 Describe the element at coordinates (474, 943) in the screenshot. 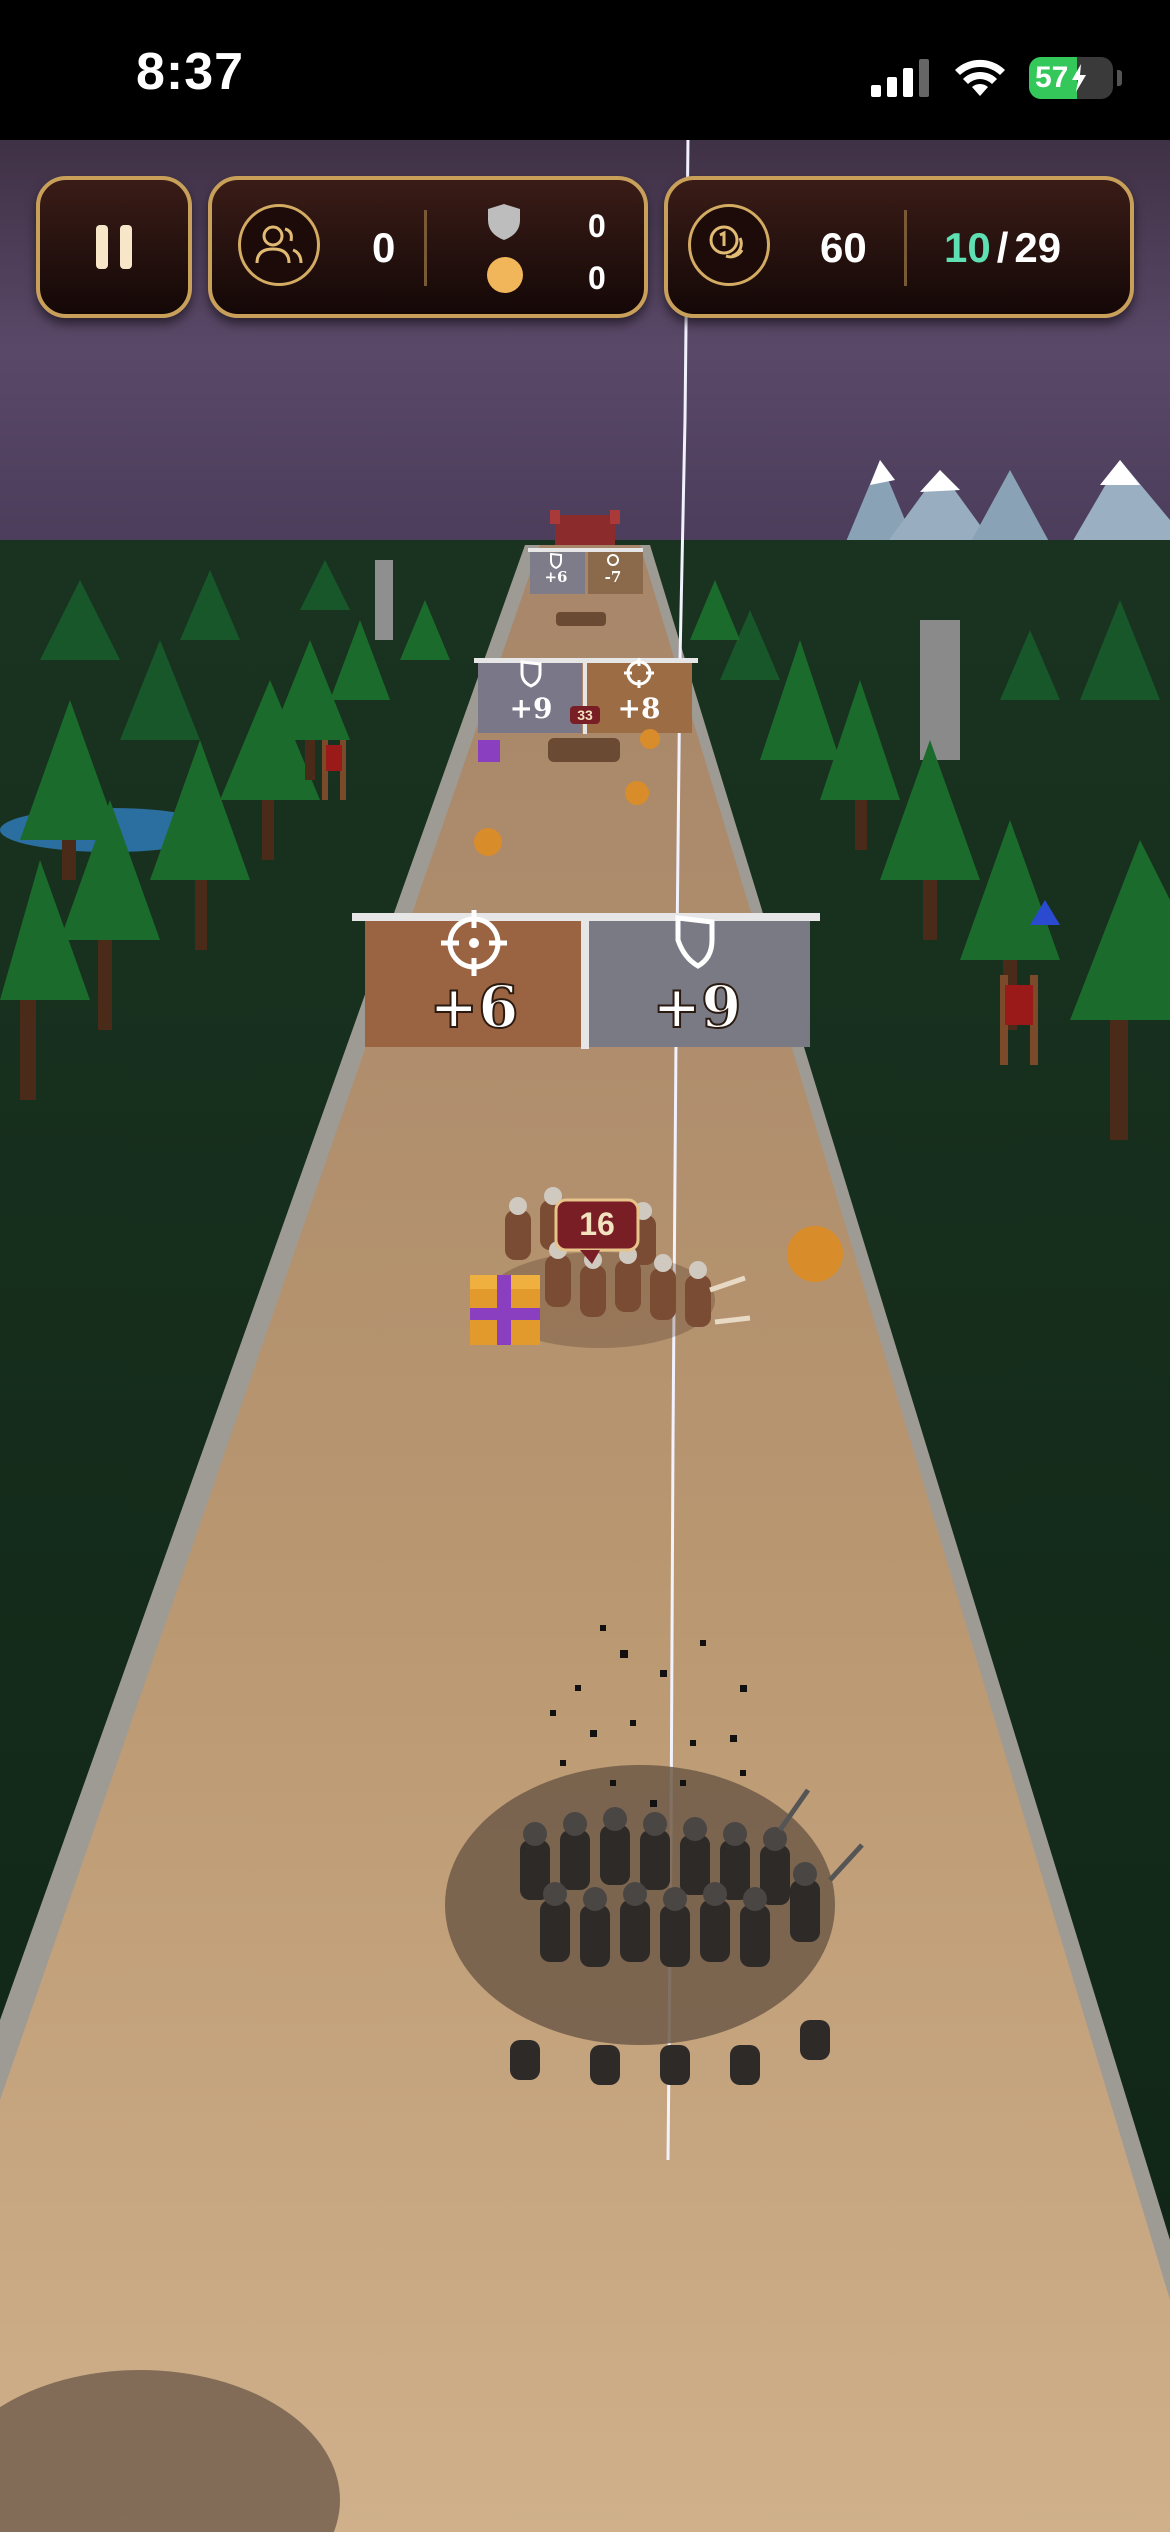

I see `crosshair-dot` at that location.